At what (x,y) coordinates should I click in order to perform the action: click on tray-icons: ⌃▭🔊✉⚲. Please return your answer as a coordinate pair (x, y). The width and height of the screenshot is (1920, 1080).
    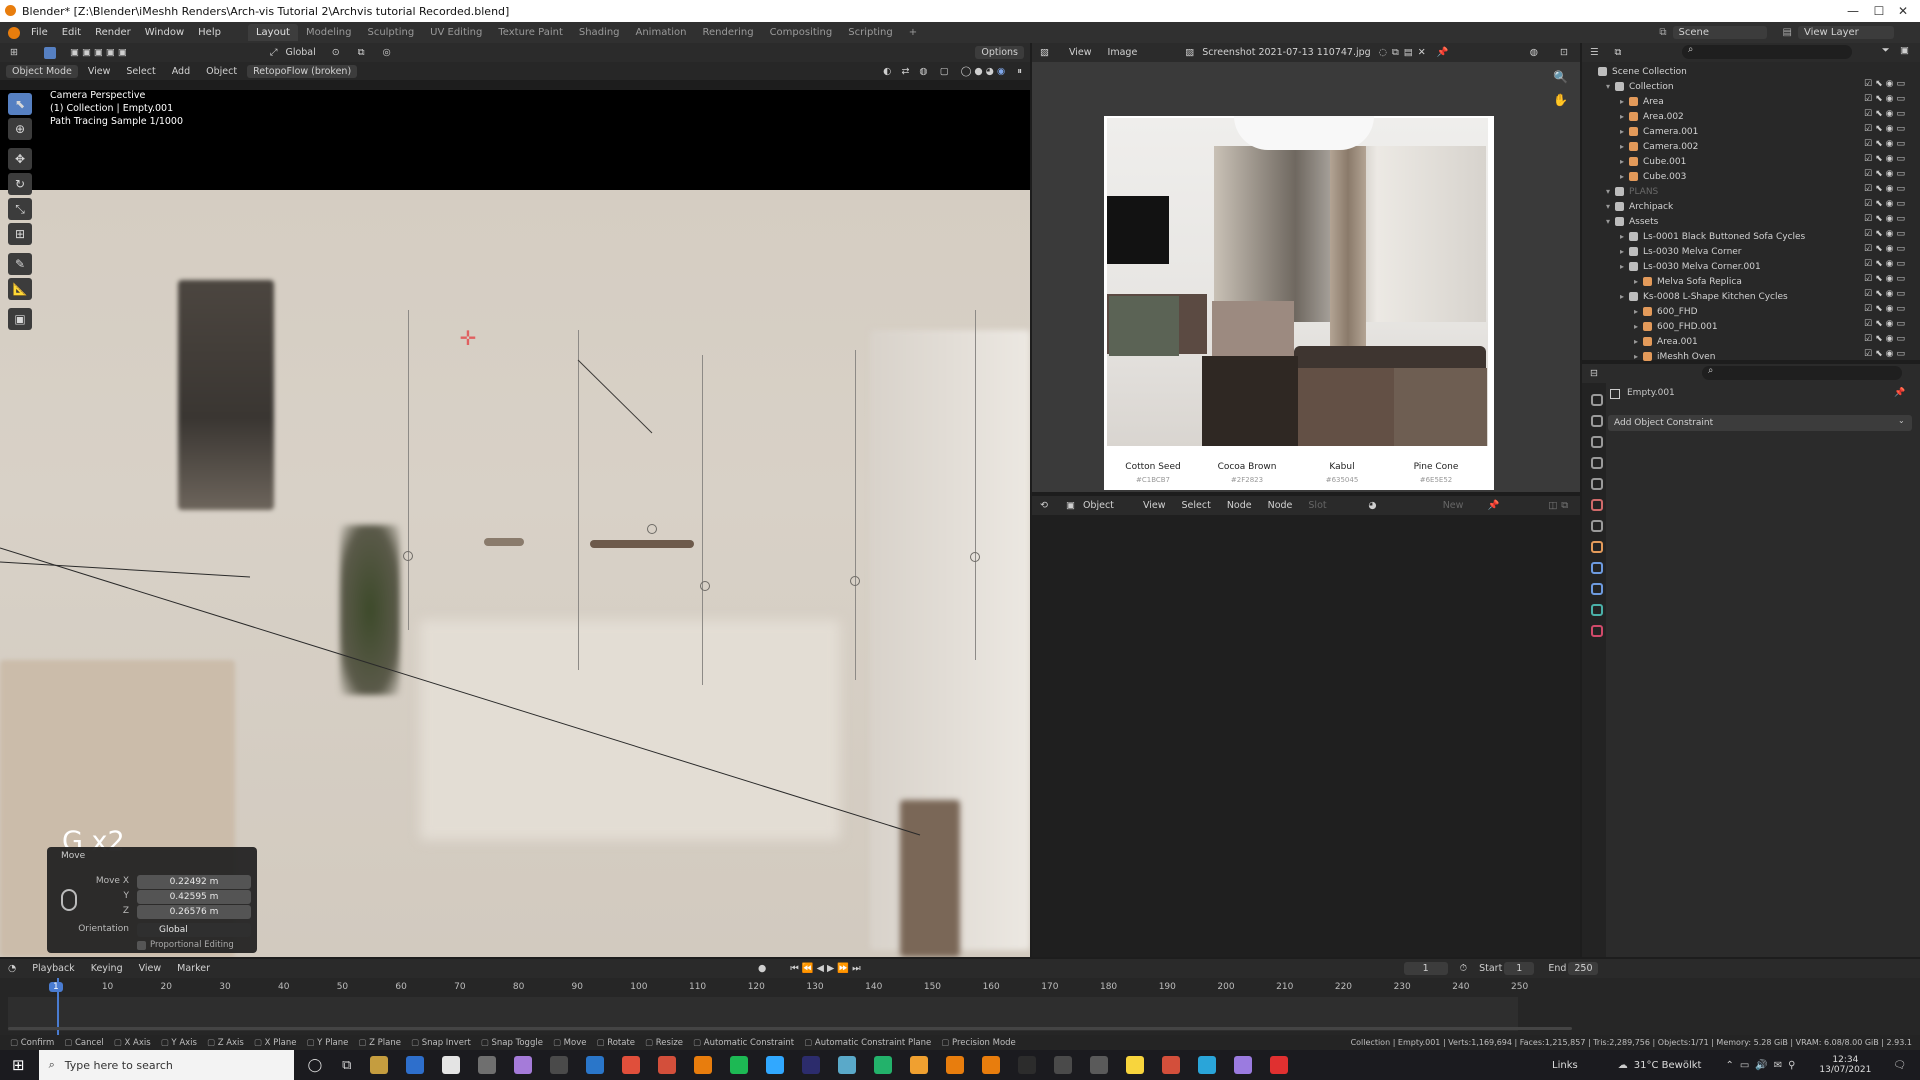
    Looking at the image, I should click on (1763, 1065).